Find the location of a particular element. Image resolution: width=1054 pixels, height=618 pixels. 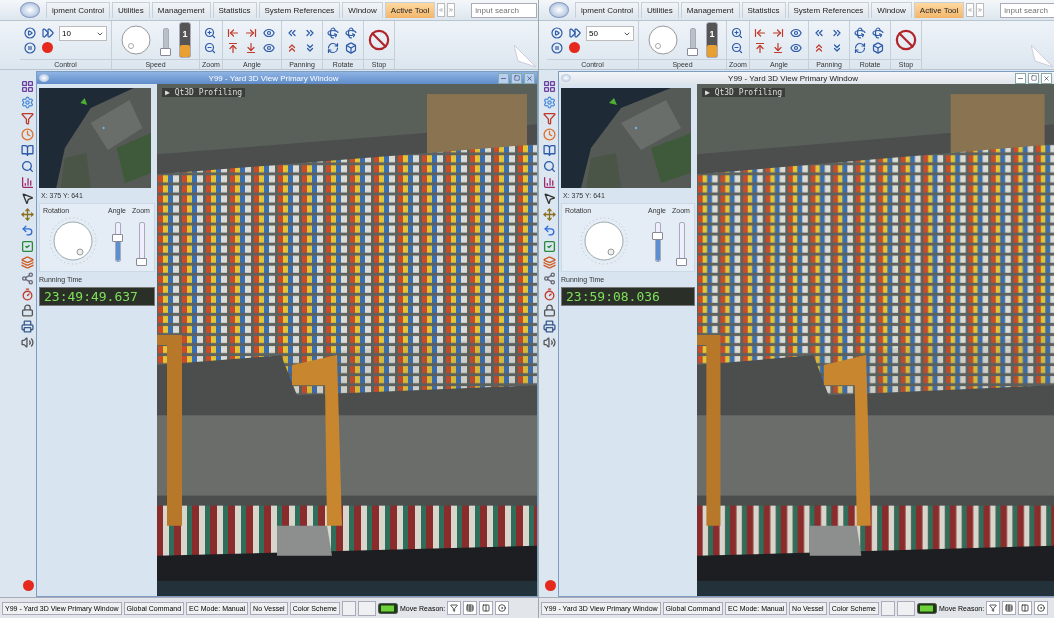

menu-tab: System References is located at coordinates (828, 10).